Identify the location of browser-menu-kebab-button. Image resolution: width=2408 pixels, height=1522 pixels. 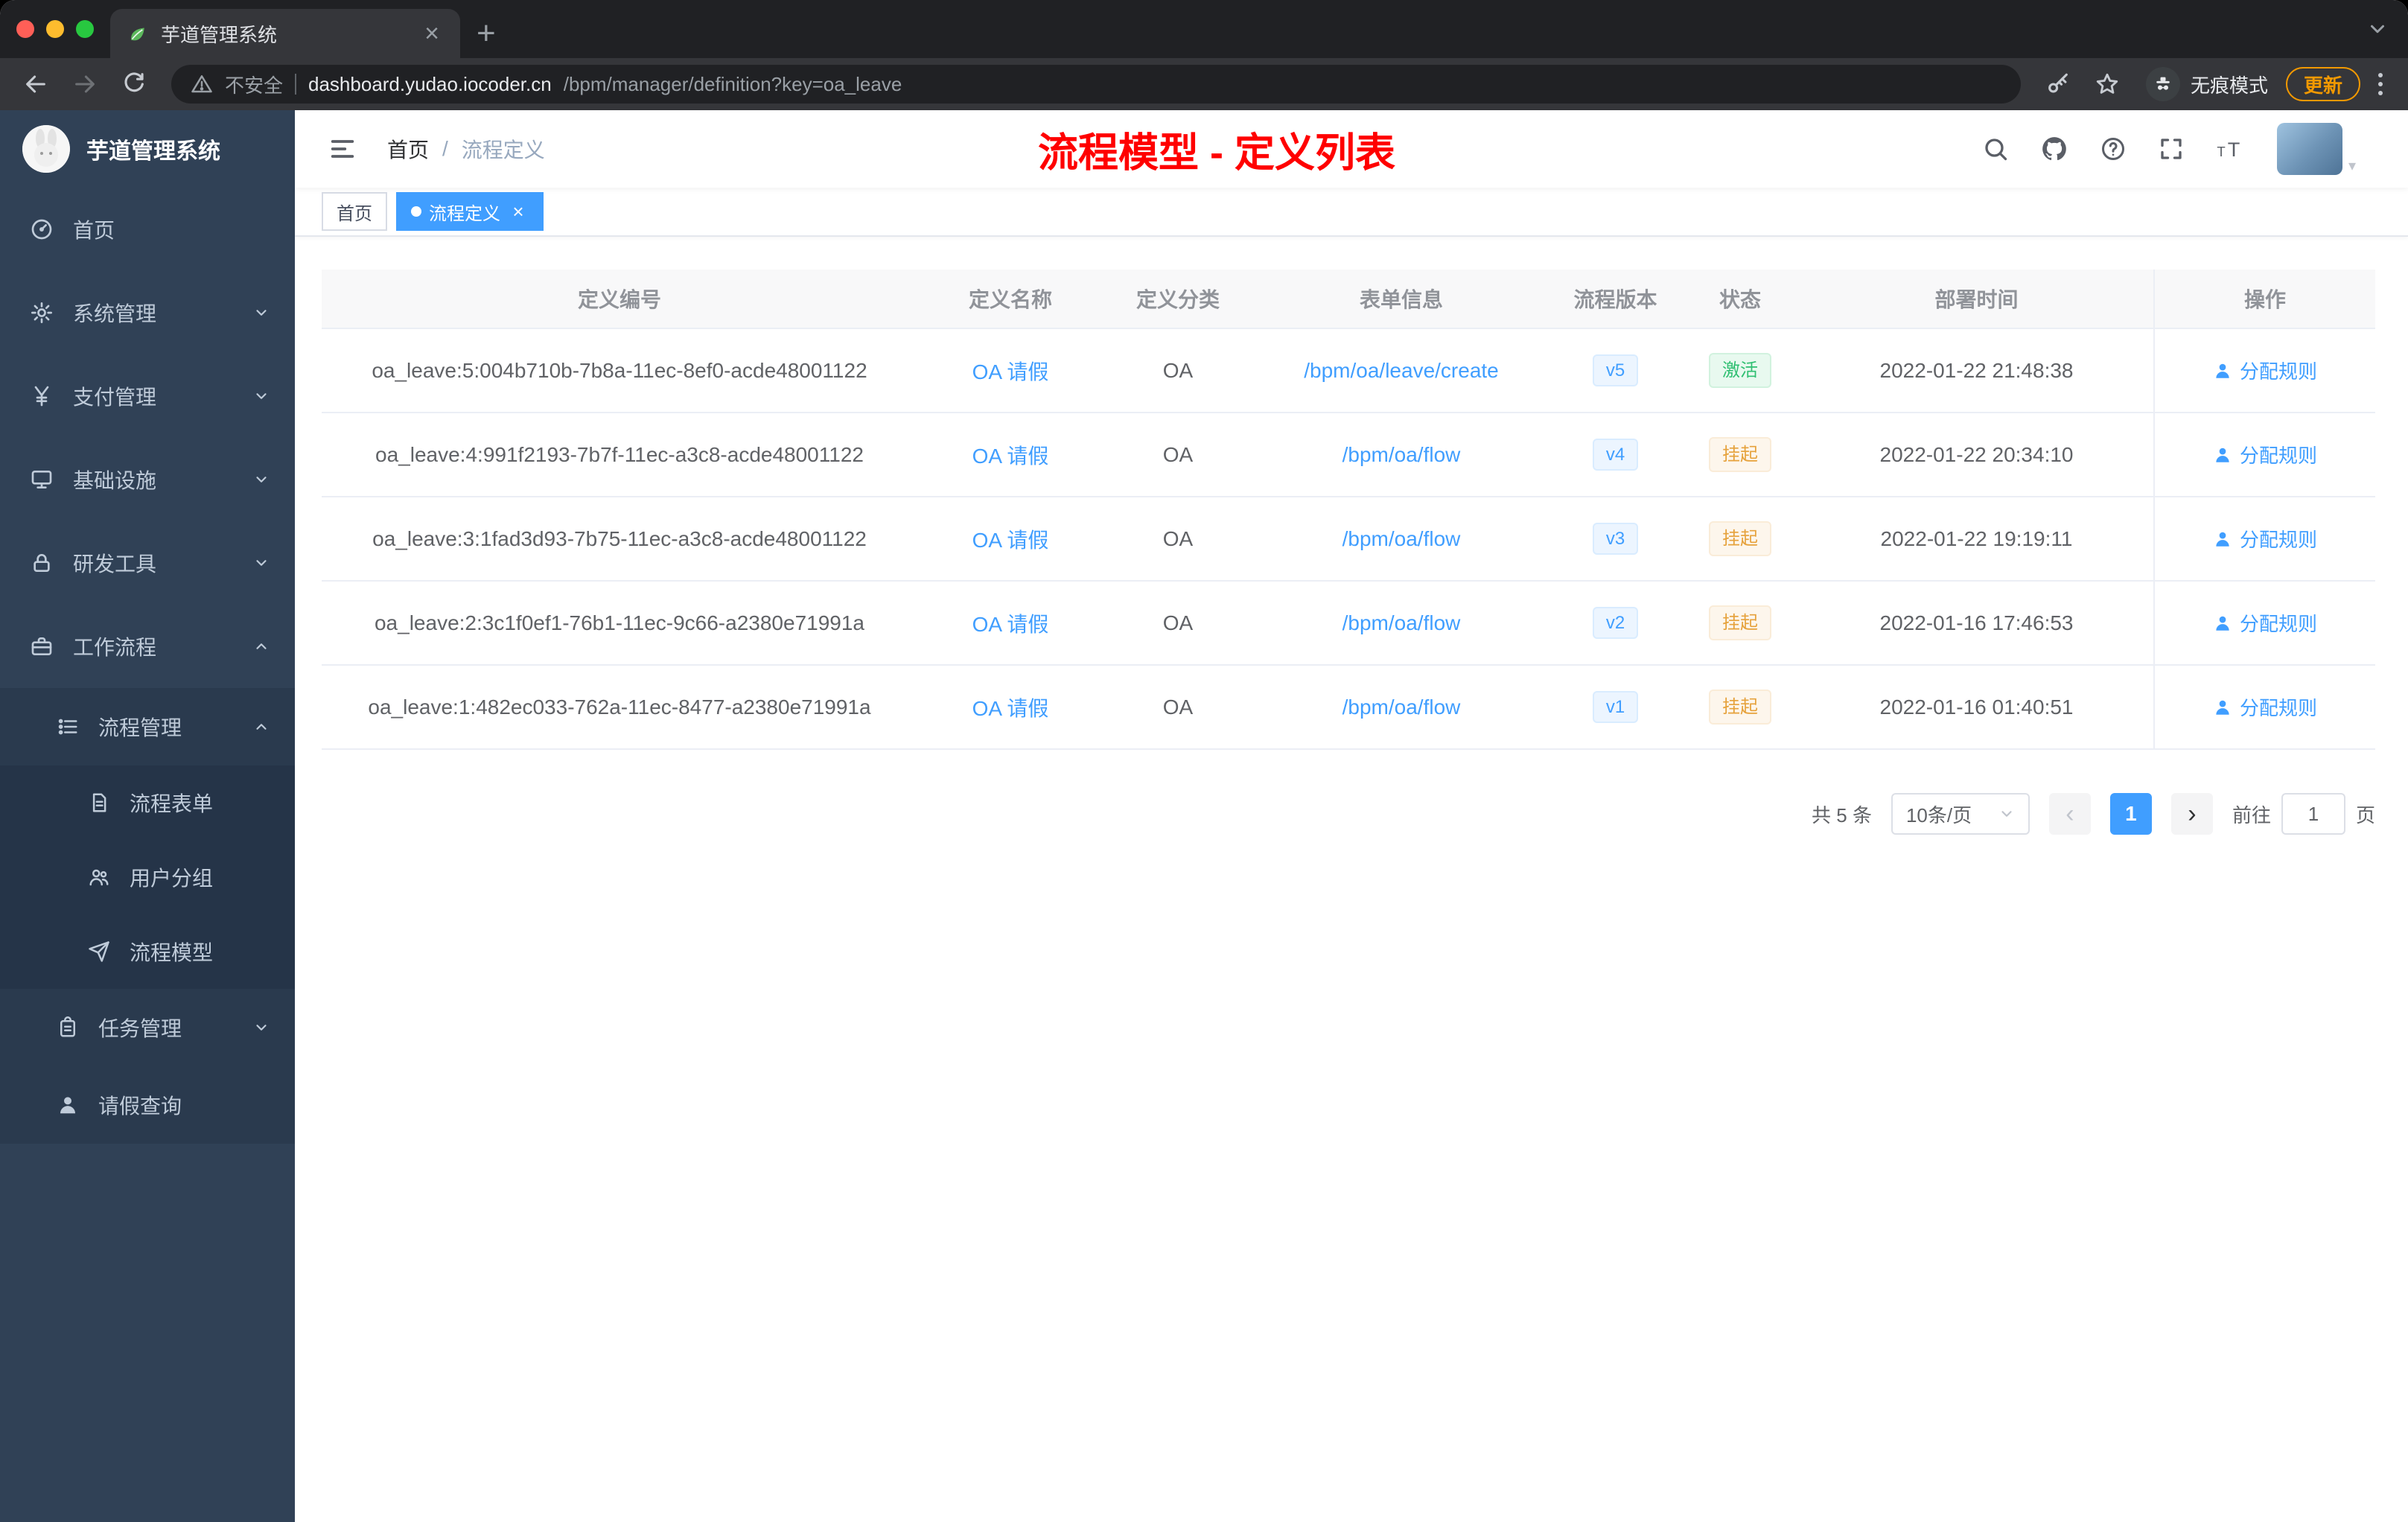
(2380, 84).